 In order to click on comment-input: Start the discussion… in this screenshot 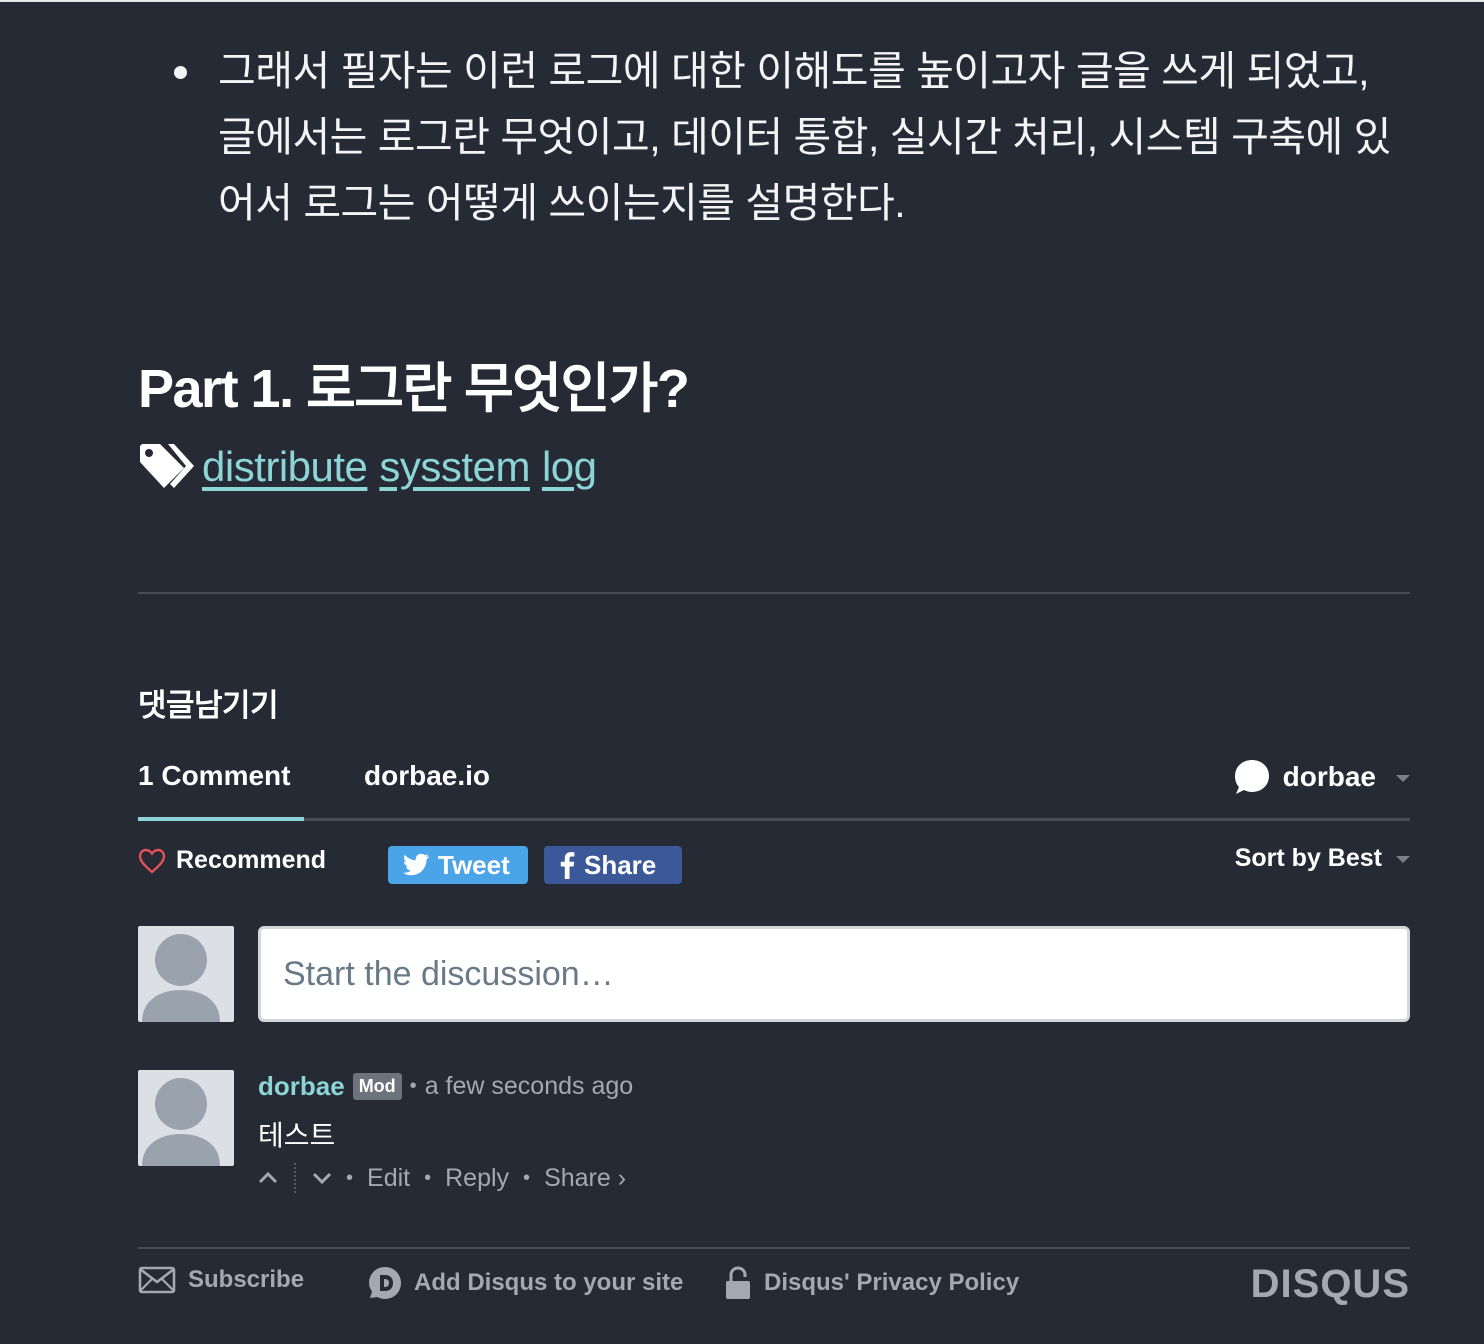, I will do `click(834, 974)`.